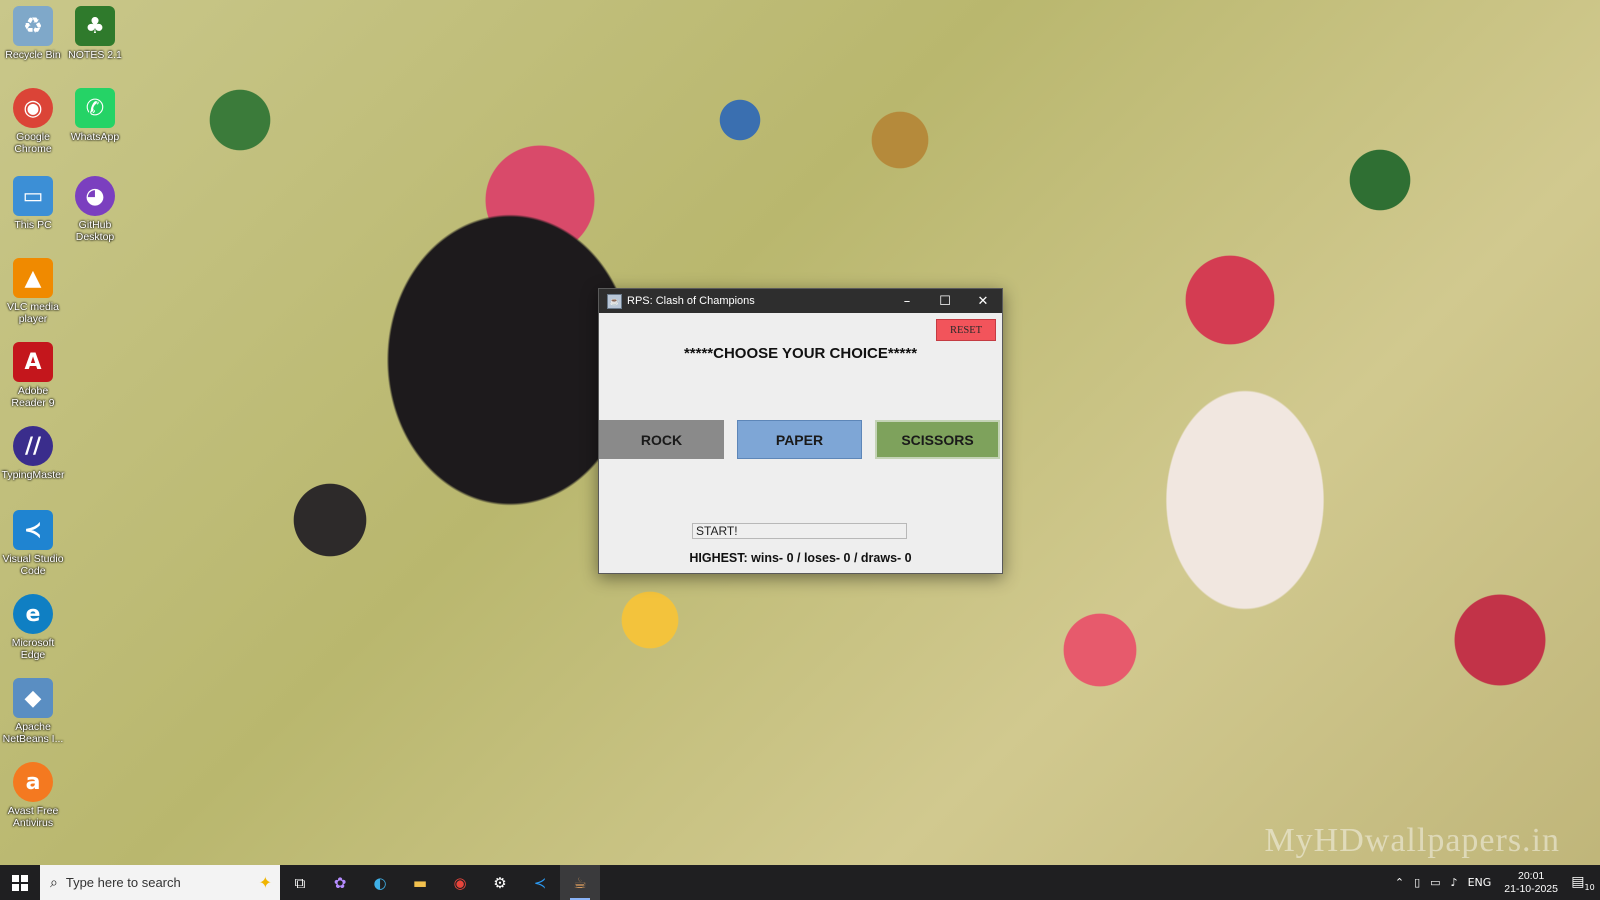 This screenshot has height=900, width=1600. I want to click on desktop-icon-vscode: ≺ Visual Studio Code, so click(33, 543).